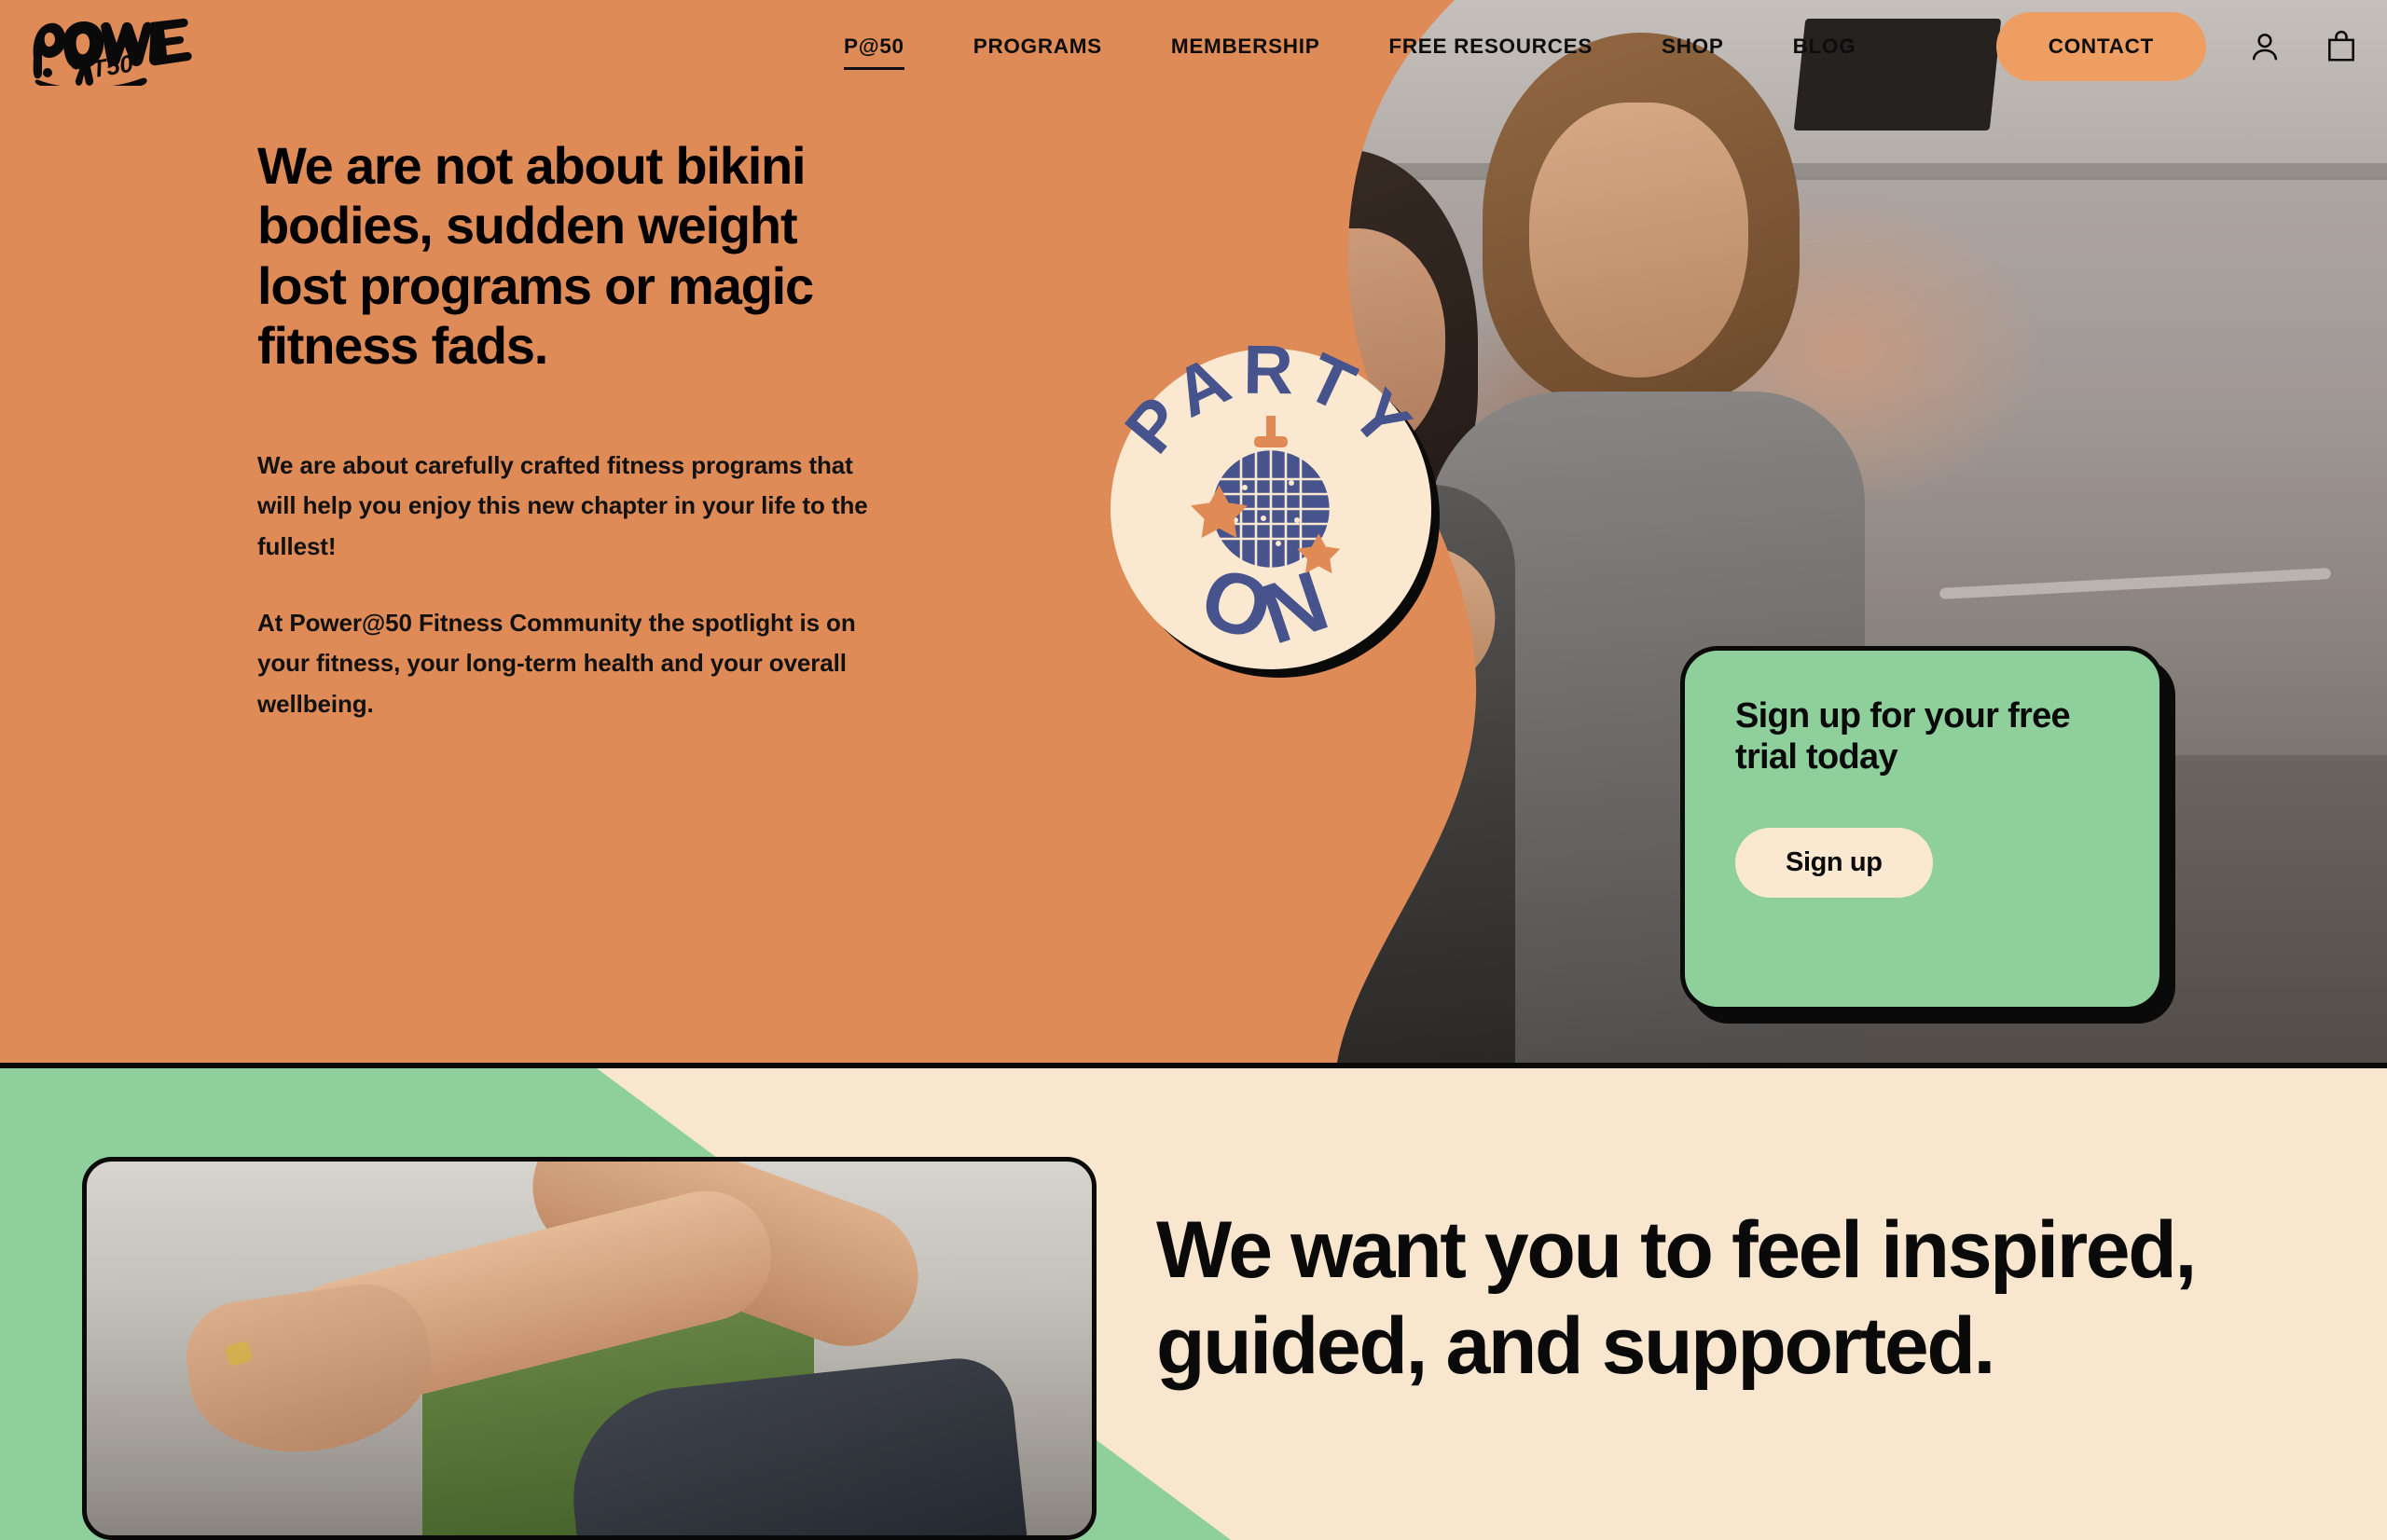 The width and height of the screenshot is (2387, 1540). Describe the element at coordinates (1824, 46) in the screenshot. I see `nav-item-blog: BLOG` at that location.